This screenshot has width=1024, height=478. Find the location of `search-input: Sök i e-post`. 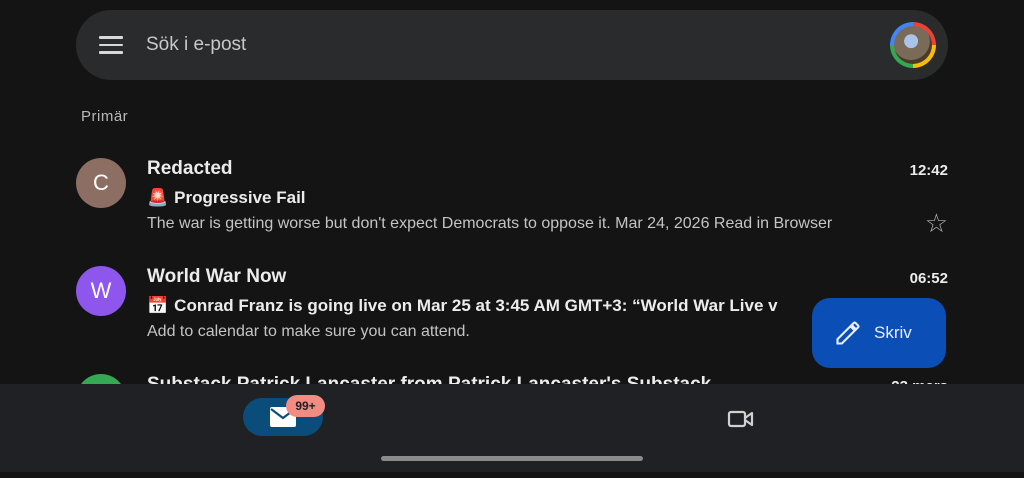

search-input: Sök i e-post is located at coordinates (196, 45).